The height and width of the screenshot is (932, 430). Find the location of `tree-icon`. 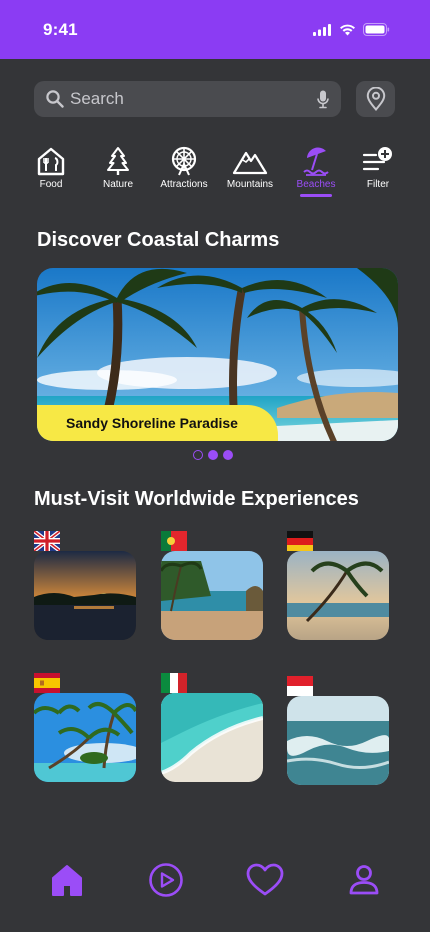

tree-icon is located at coordinates (118, 161).